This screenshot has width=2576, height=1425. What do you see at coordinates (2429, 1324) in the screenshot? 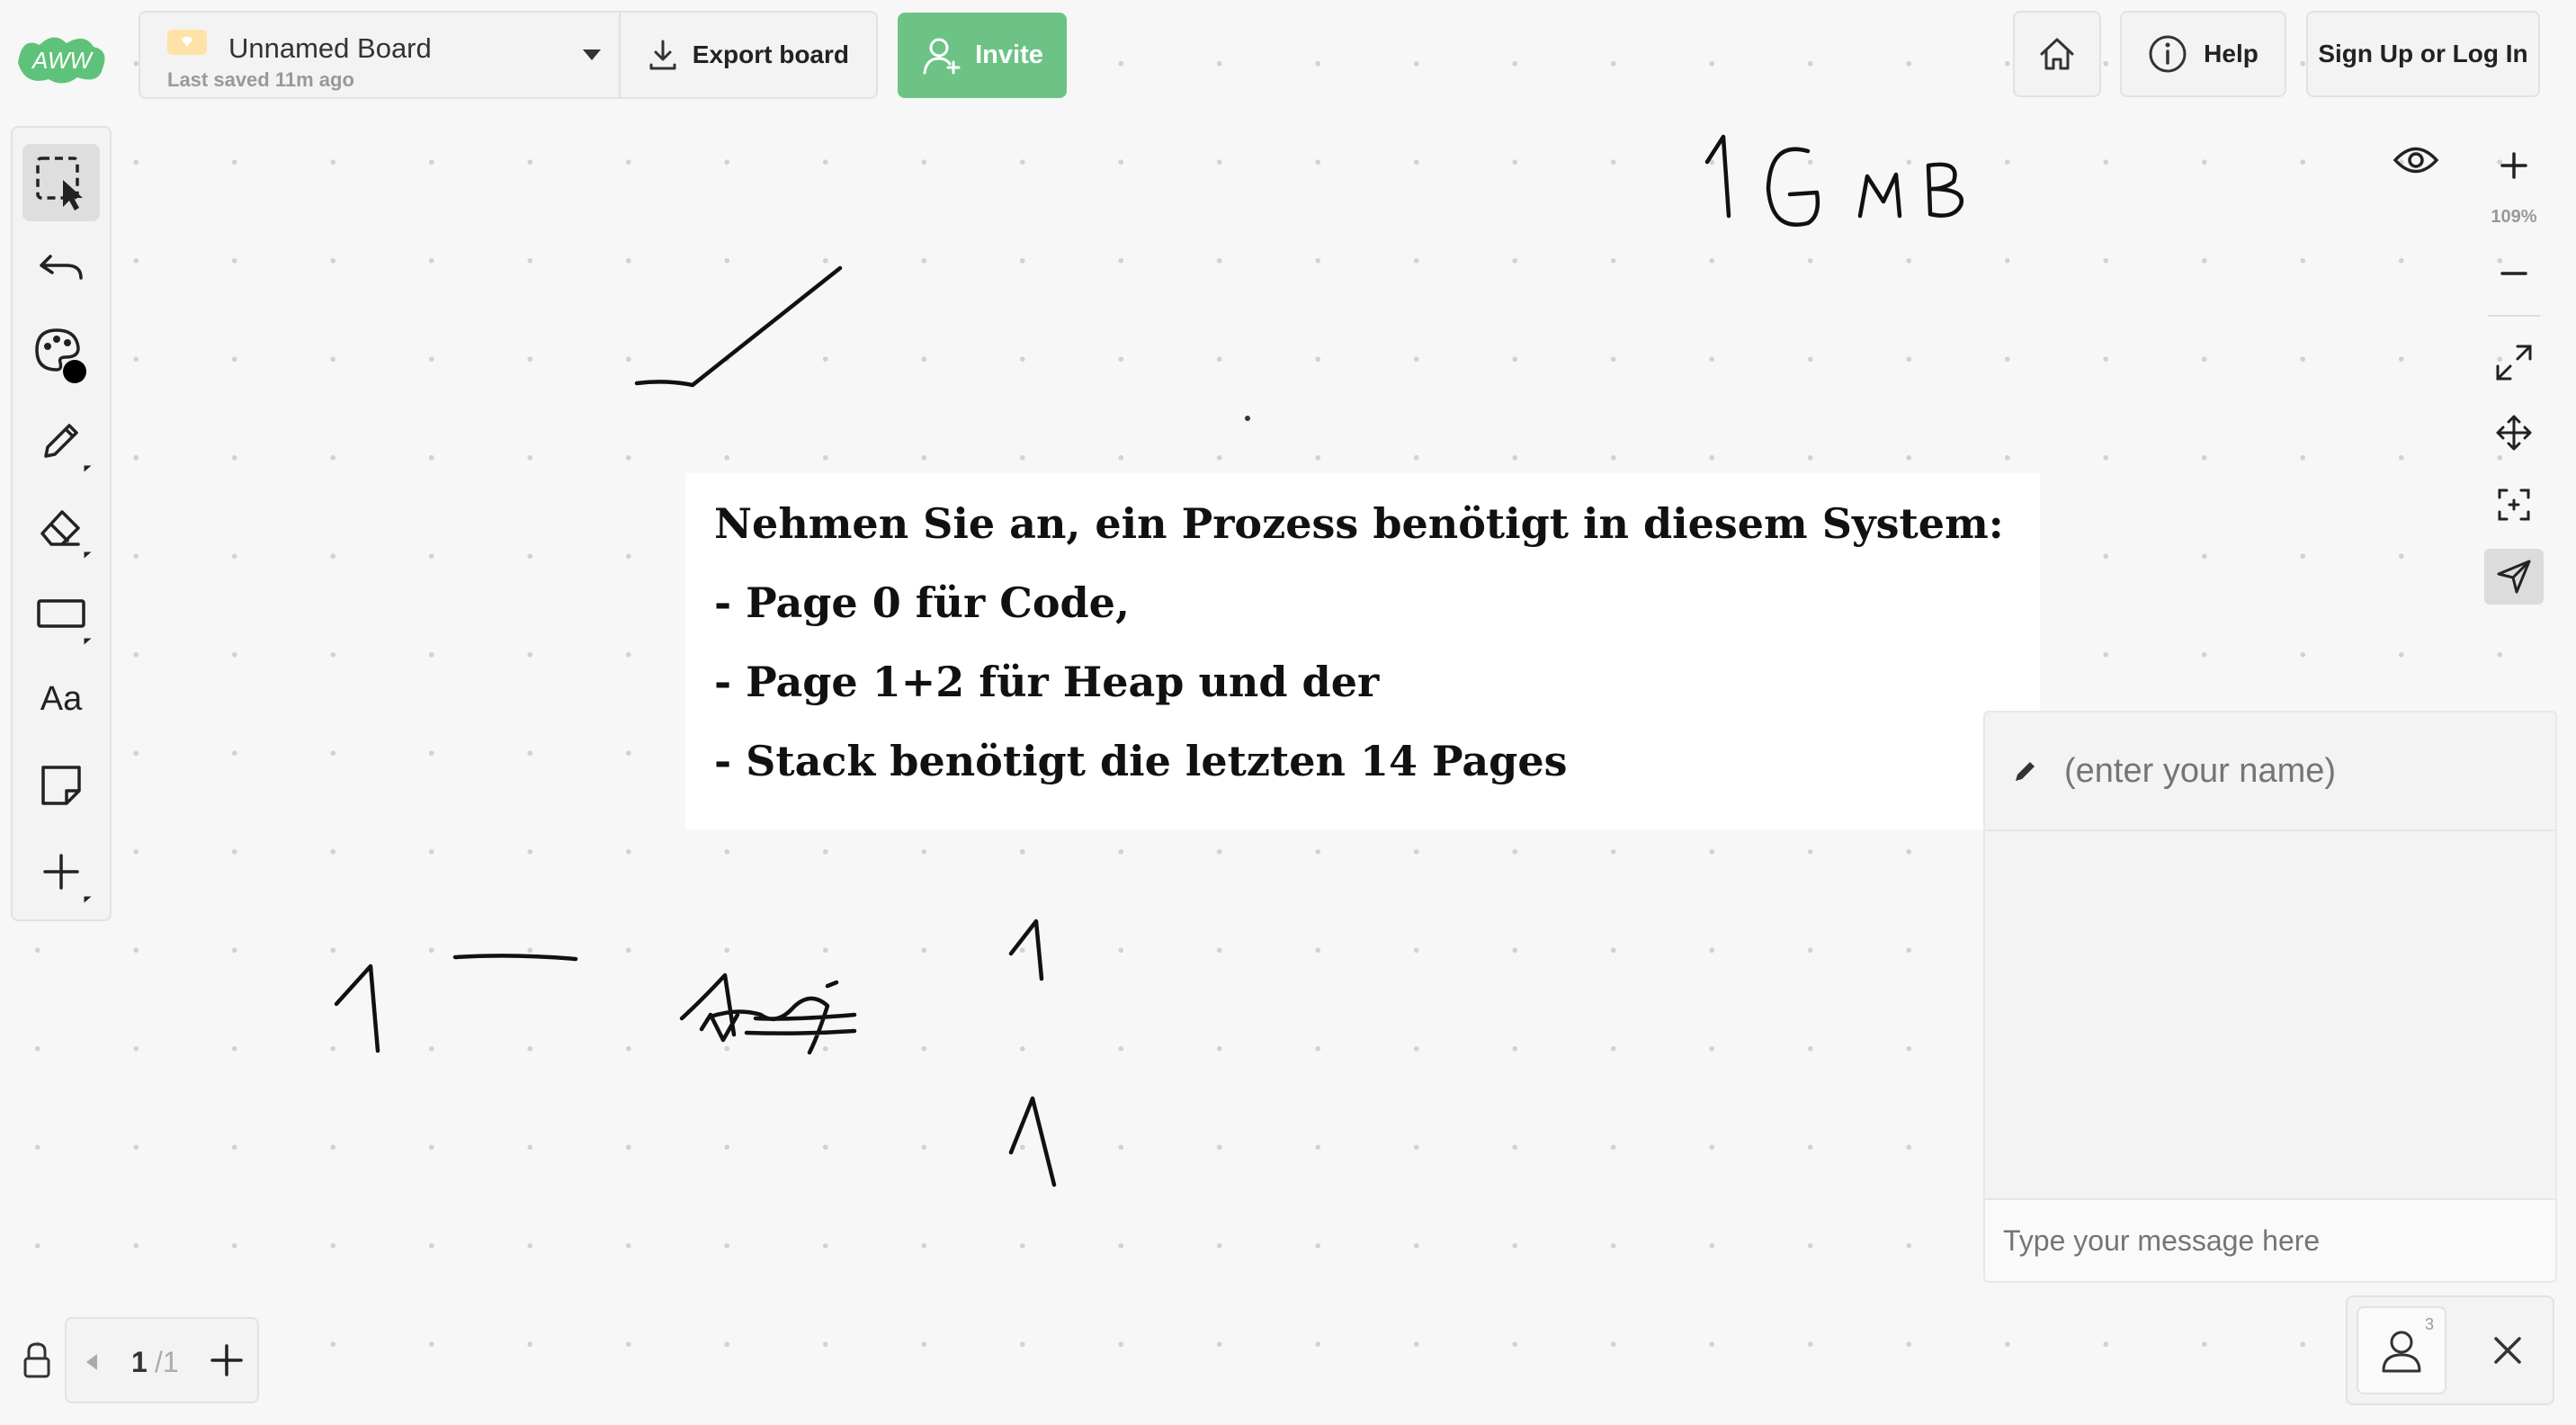
I see `user-count-badge: 3` at bounding box center [2429, 1324].